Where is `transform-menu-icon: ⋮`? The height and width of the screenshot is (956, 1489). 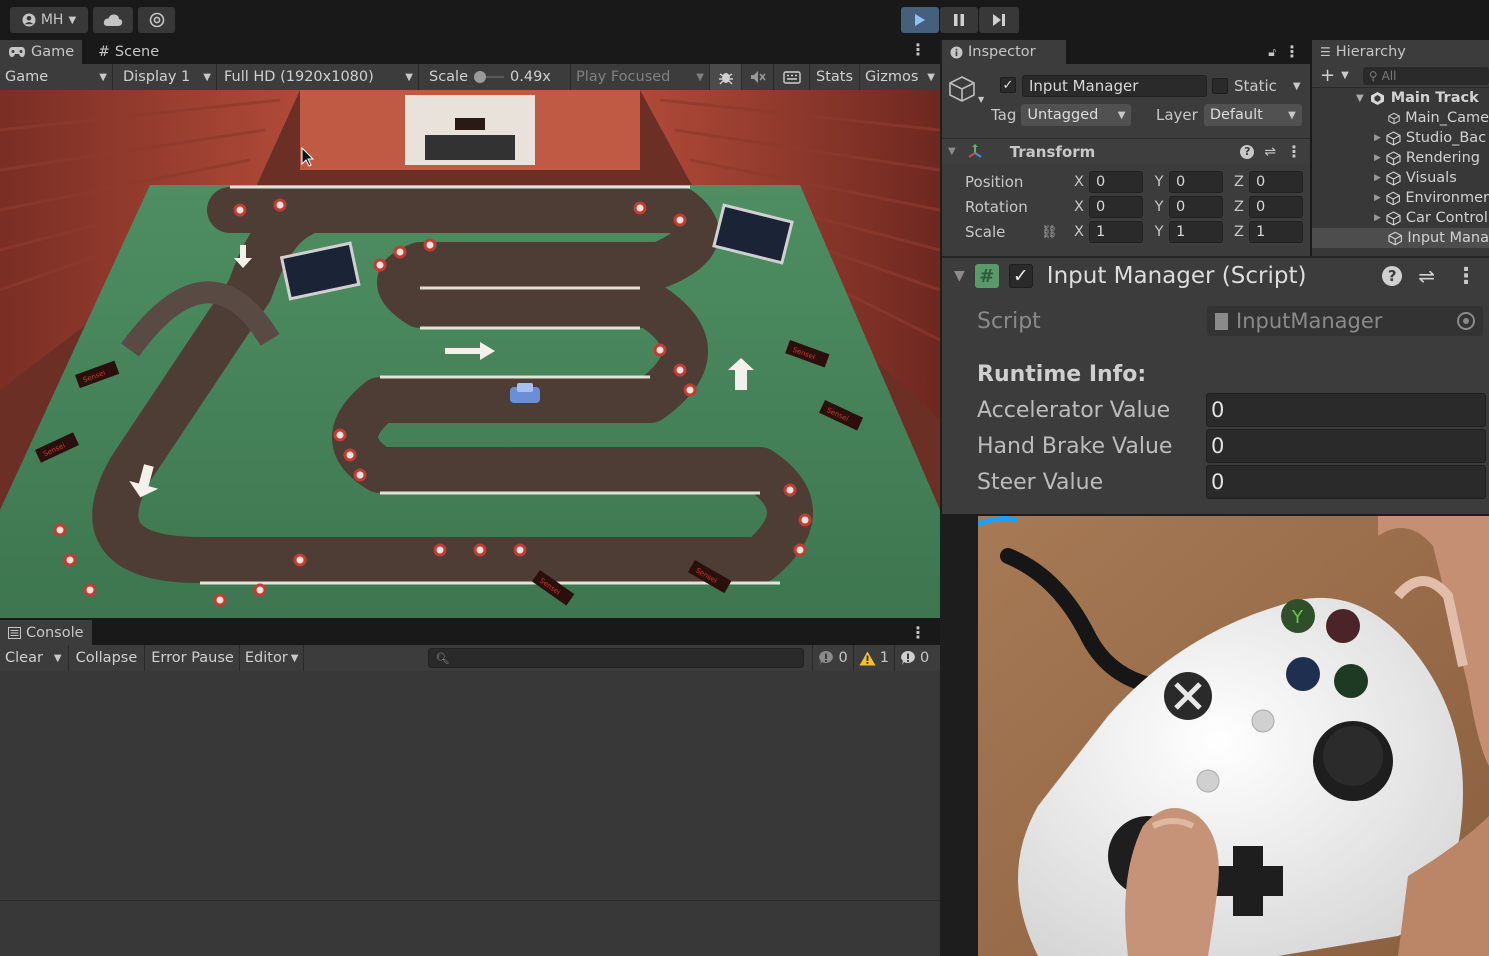 transform-menu-icon: ⋮ is located at coordinates (1298, 151).